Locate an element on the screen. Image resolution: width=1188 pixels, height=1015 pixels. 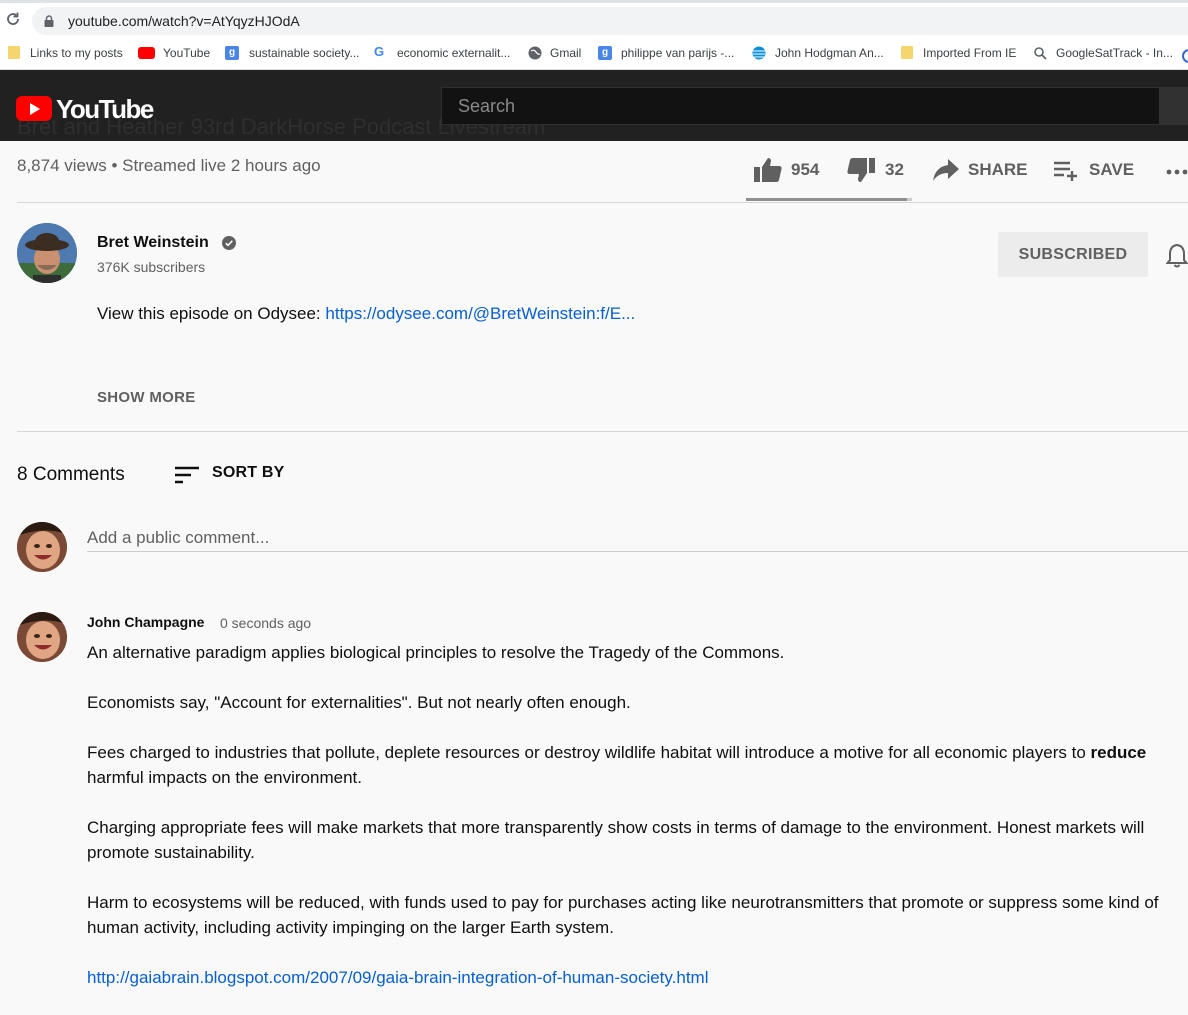
user-avatar-image is located at coordinates (42, 547).